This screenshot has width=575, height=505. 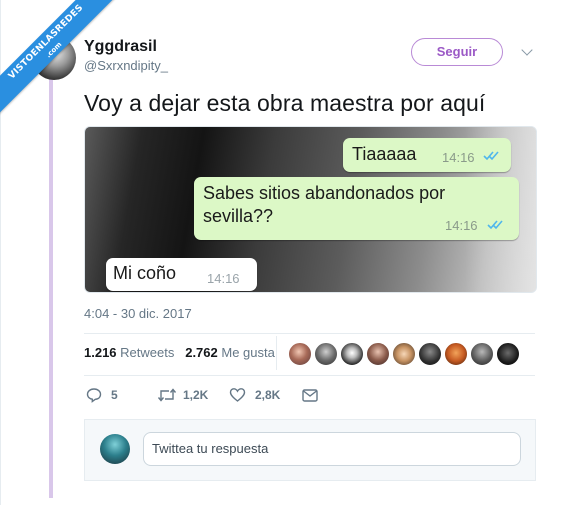 What do you see at coordinates (457, 52) in the screenshot?
I see `follow-button: Seguir` at bounding box center [457, 52].